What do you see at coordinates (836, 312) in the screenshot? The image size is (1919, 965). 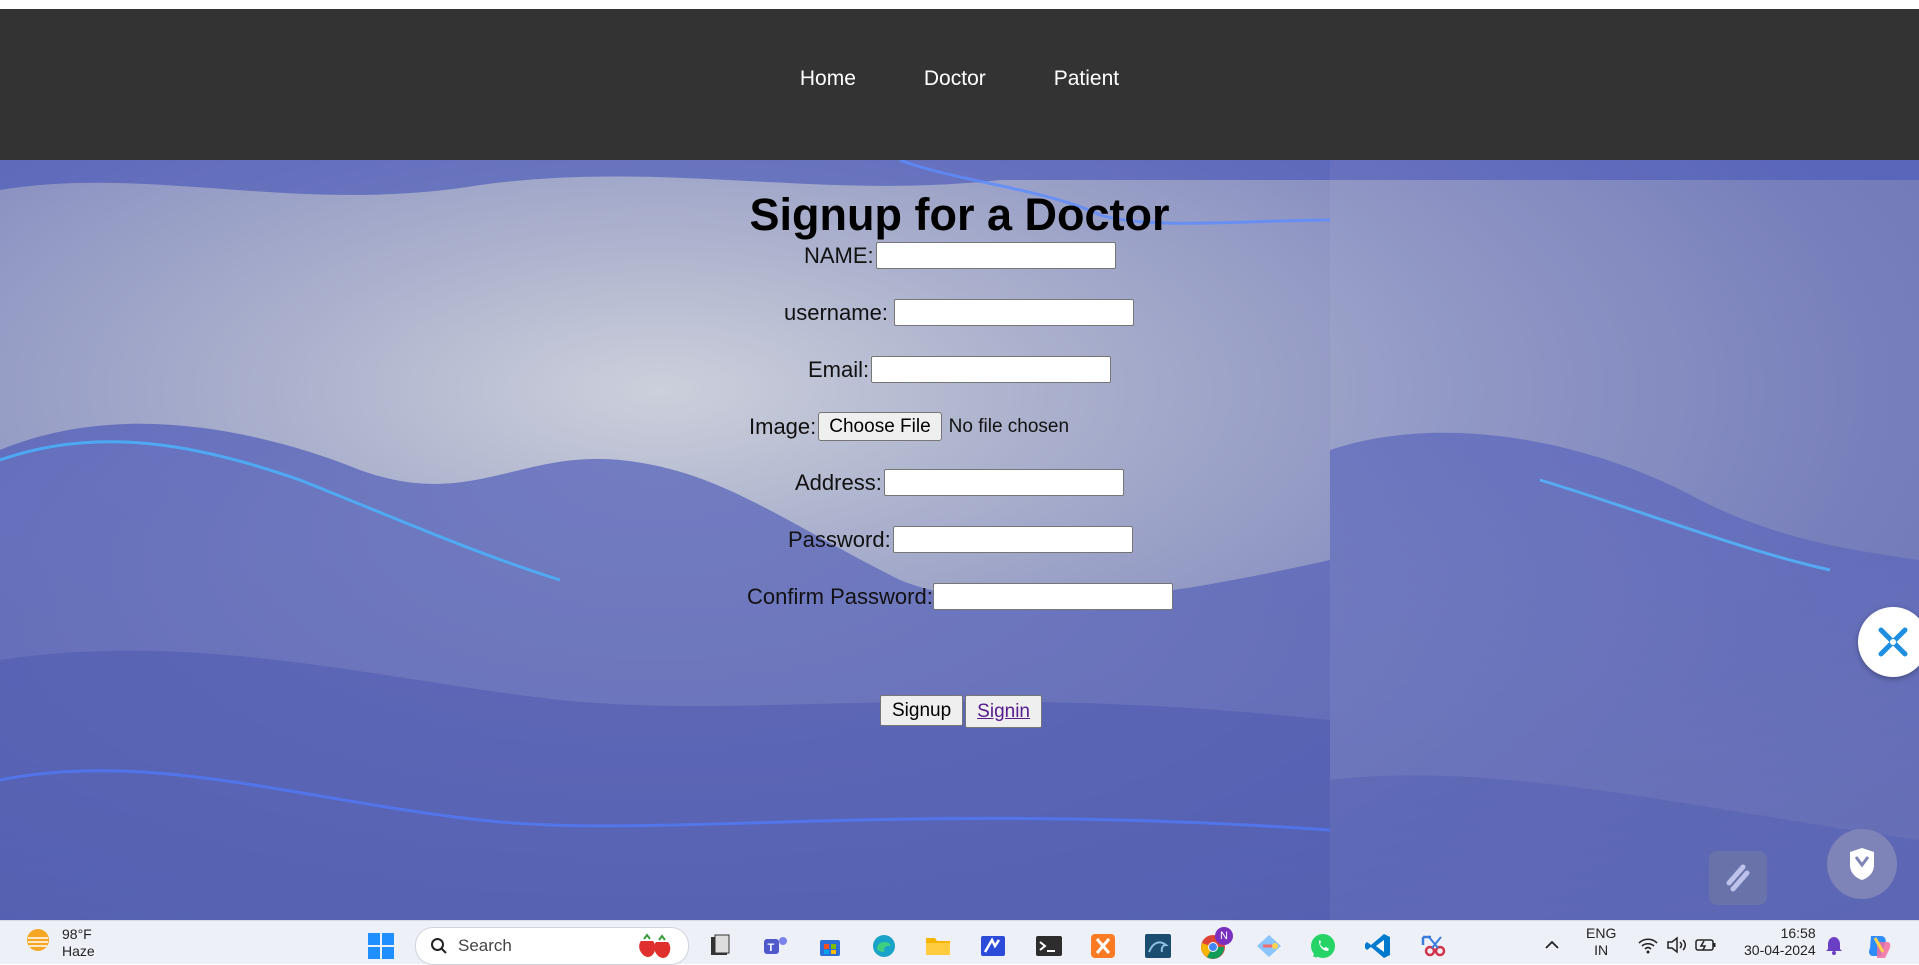 I see `username-label: username:` at bounding box center [836, 312].